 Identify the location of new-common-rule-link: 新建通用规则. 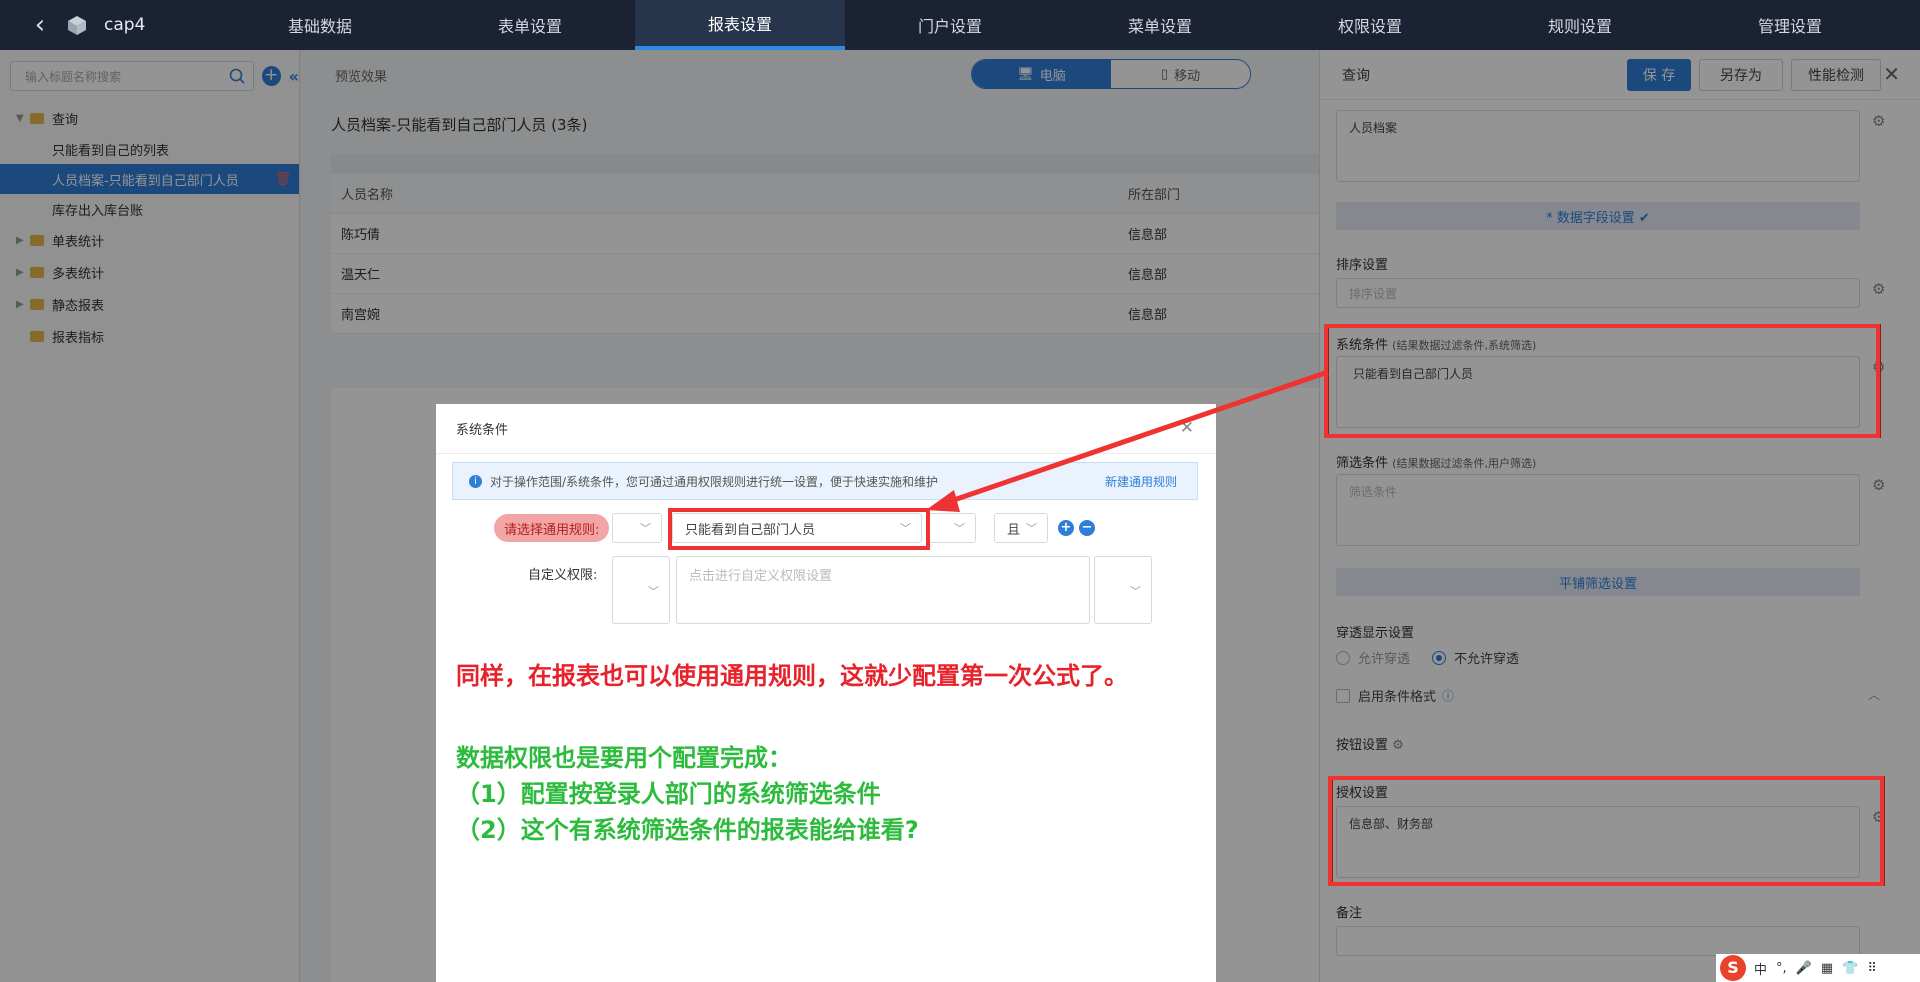
(1141, 481).